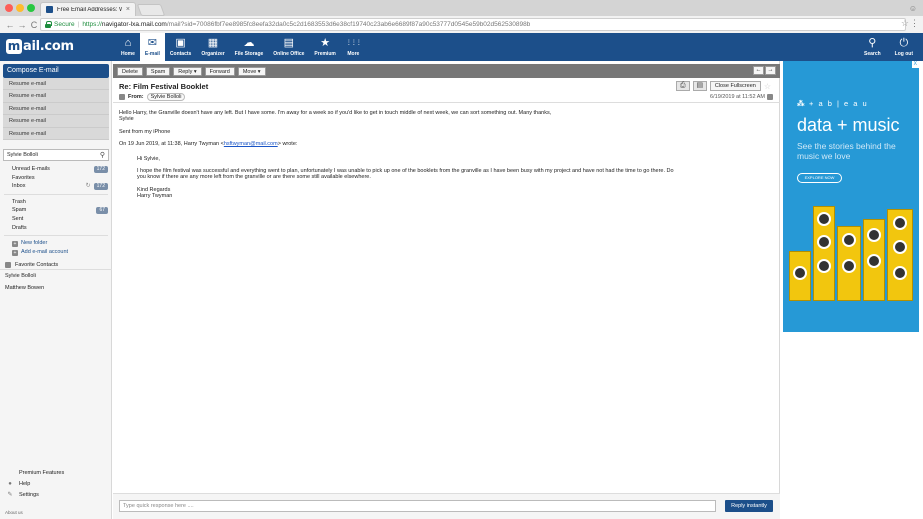  What do you see at coordinates (100, 169) in the screenshot?
I see `unread-count-badge: 172` at bounding box center [100, 169].